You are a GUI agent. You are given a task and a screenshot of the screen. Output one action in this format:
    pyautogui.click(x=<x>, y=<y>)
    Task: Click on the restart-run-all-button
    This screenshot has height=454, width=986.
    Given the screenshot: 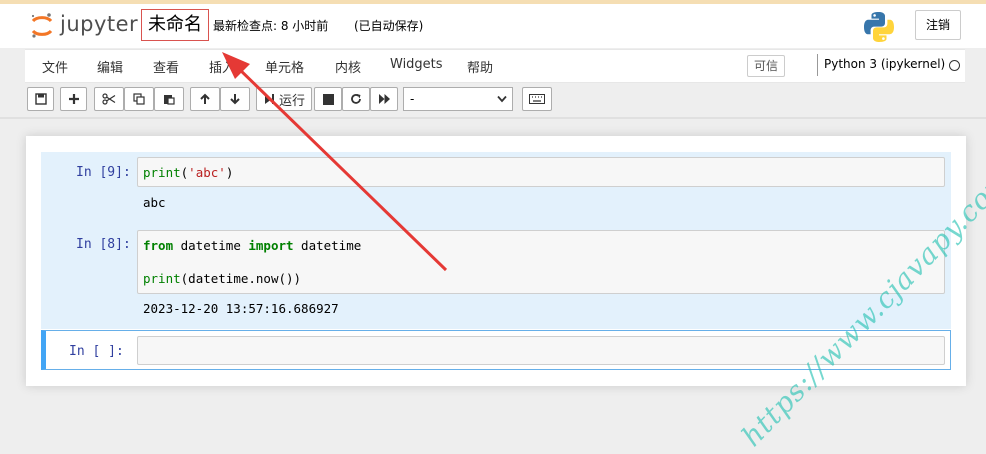 What is the action you would take?
    pyautogui.click(x=384, y=99)
    